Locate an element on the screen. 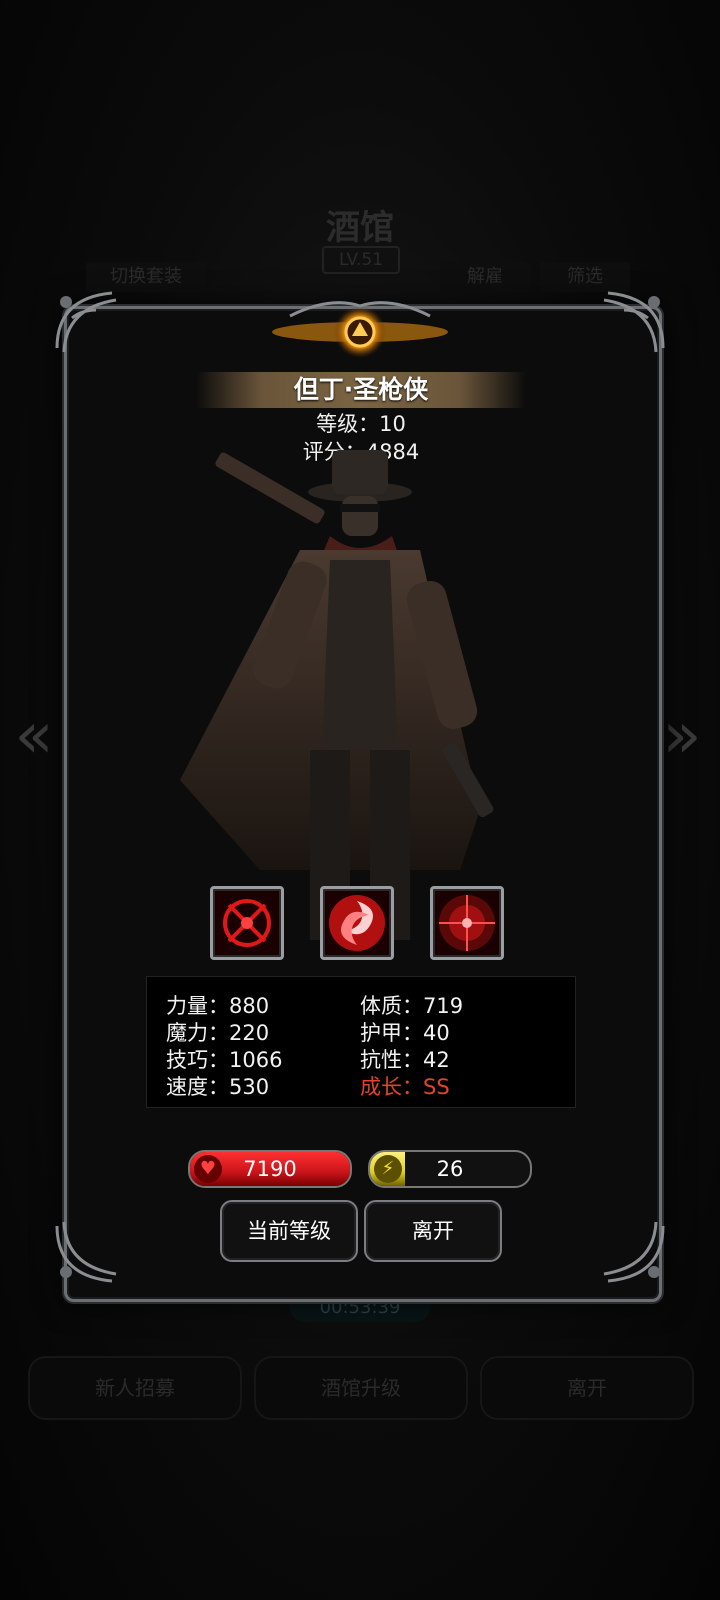  energy-bar: ⚡ 26 is located at coordinates (450, 1169).